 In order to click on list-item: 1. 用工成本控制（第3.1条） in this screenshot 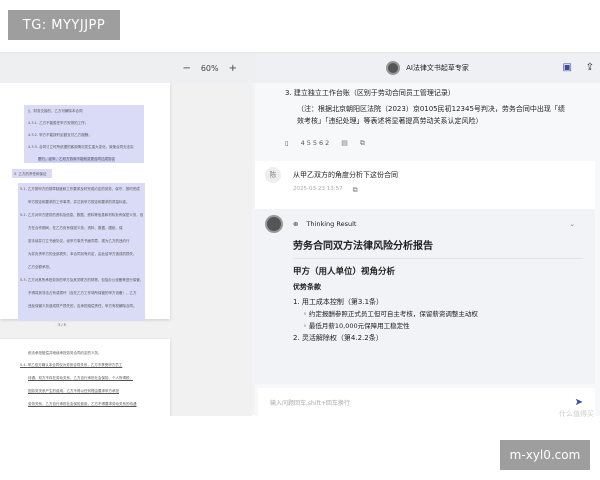, I will do `click(338, 302)`.